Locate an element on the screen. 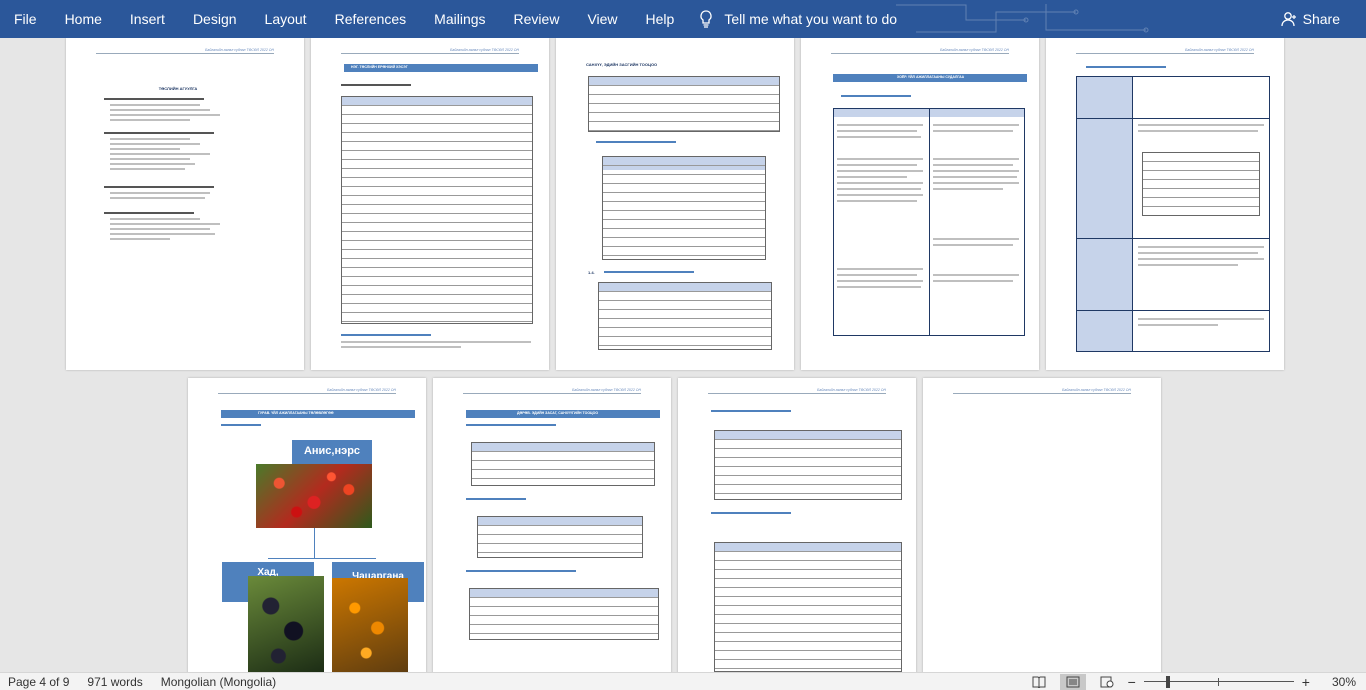  page-layout-icon is located at coordinates (1073, 682).